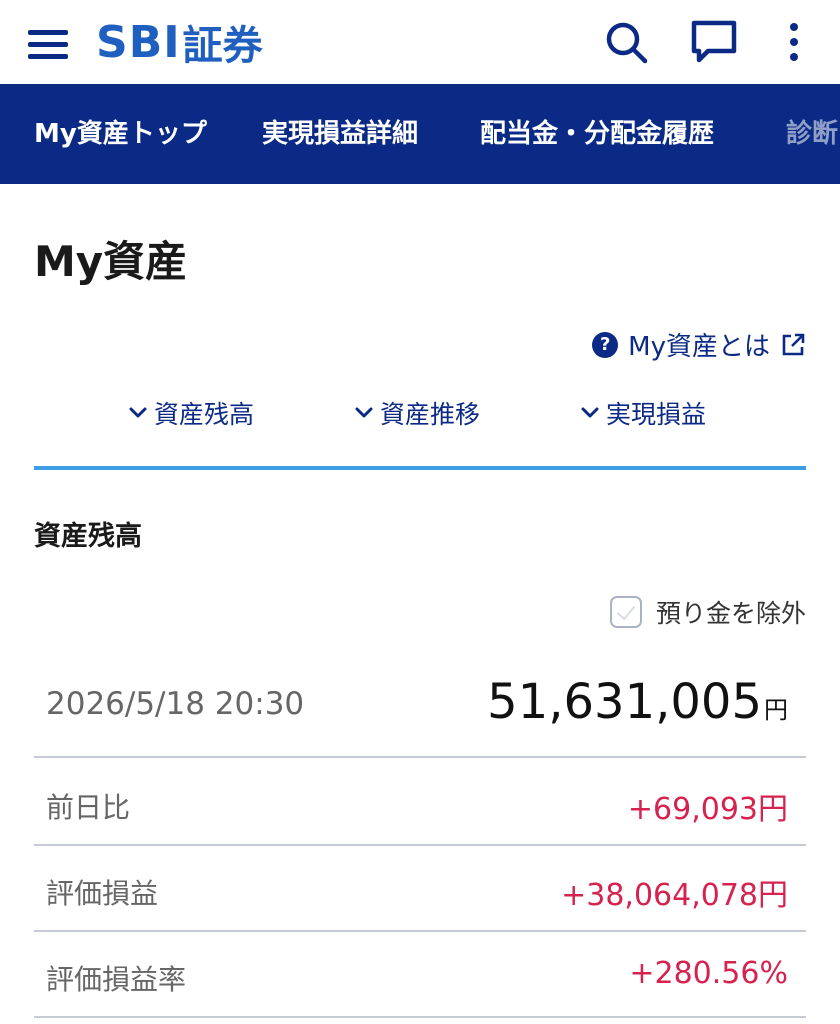 The height and width of the screenshot is (1024, 840). I want to click on app-header: SBI 証券, so click(420, 42).